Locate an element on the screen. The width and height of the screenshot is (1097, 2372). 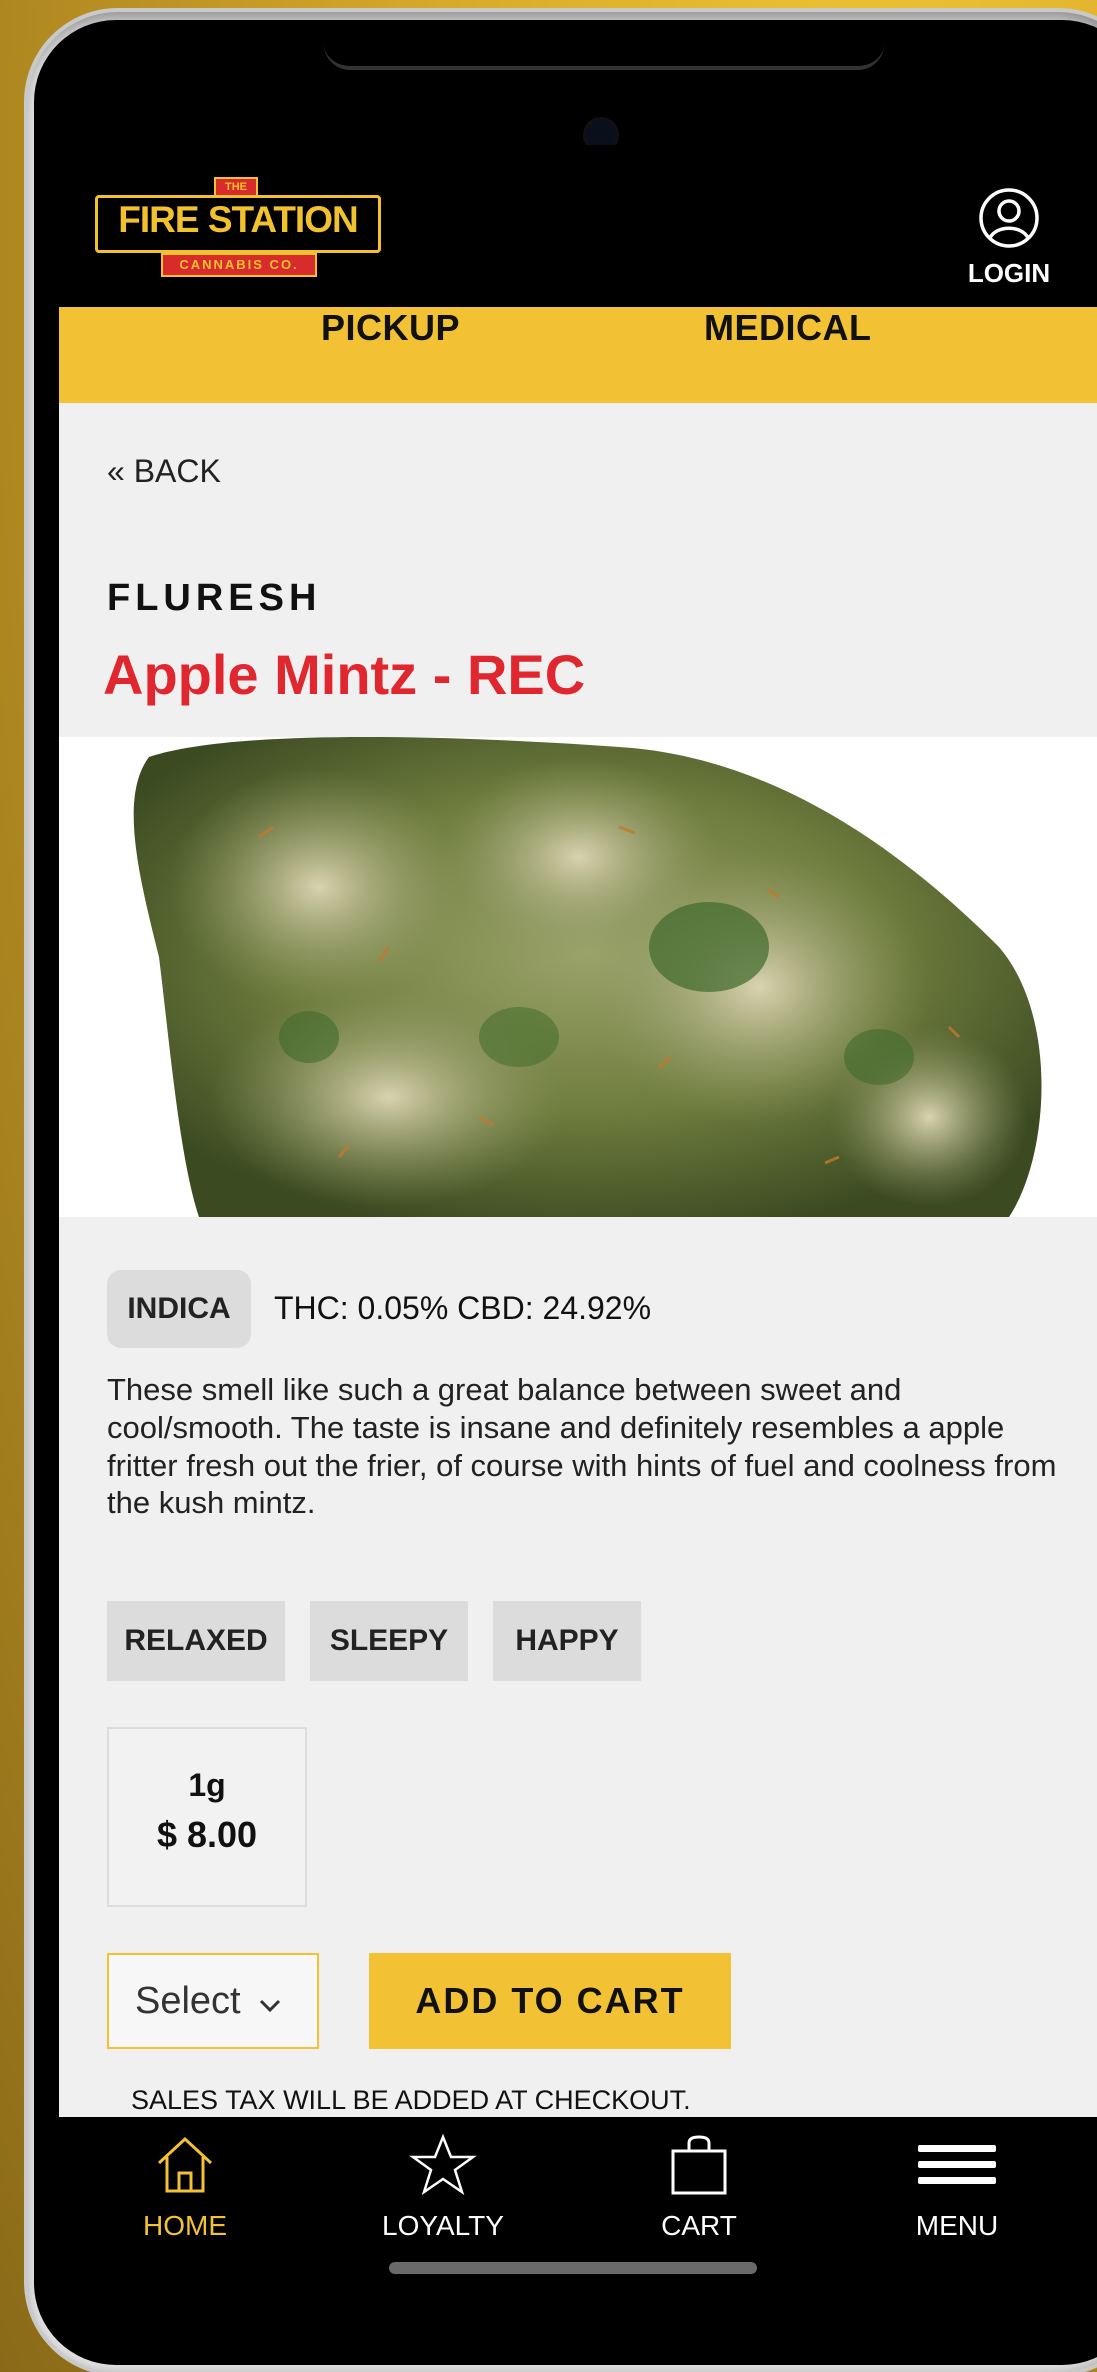
nav-menu-label: MENU is located at coordinates (957, 2225).